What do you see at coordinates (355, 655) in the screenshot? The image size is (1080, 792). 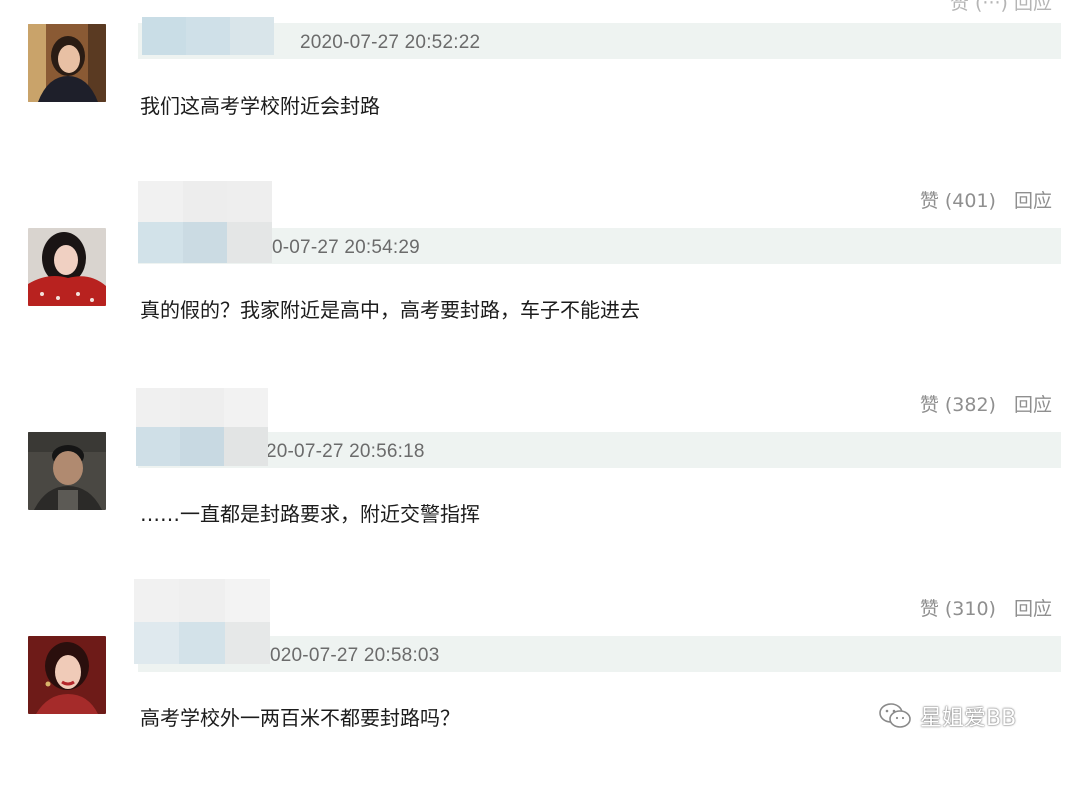 I see `comment-date: 020-07-27 20:58:03` at bounding box center [355, 655].